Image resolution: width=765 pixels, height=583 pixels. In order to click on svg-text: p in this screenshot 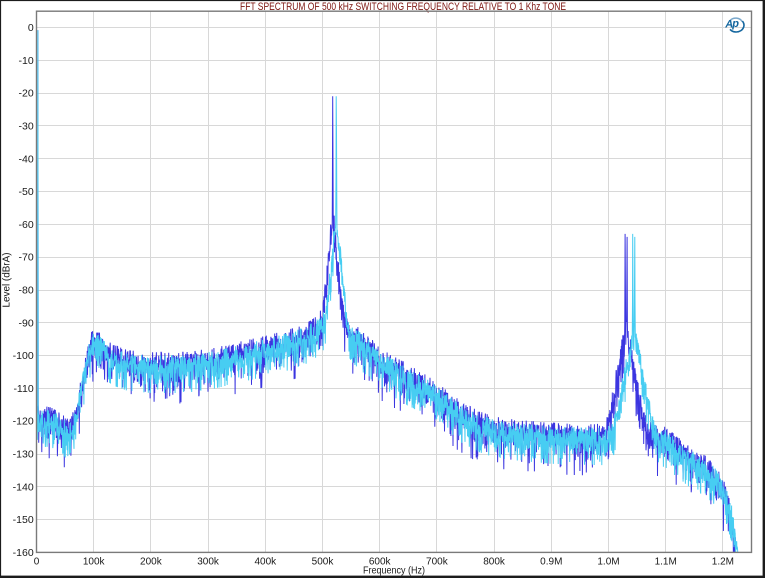, I will do `click(735, 24)`.